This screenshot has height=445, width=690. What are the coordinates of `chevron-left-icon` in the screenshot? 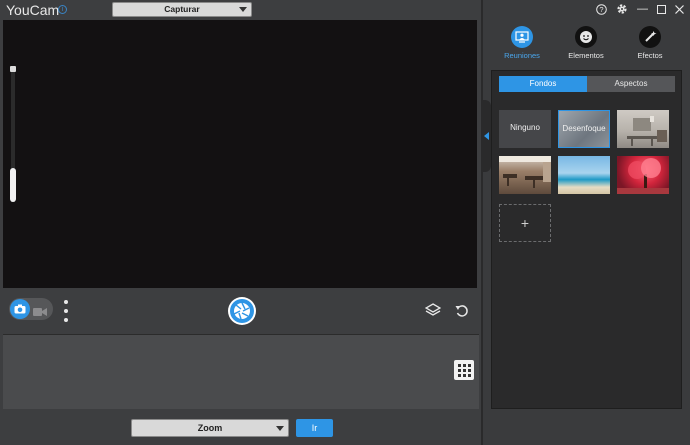 It's located at (486, 136).